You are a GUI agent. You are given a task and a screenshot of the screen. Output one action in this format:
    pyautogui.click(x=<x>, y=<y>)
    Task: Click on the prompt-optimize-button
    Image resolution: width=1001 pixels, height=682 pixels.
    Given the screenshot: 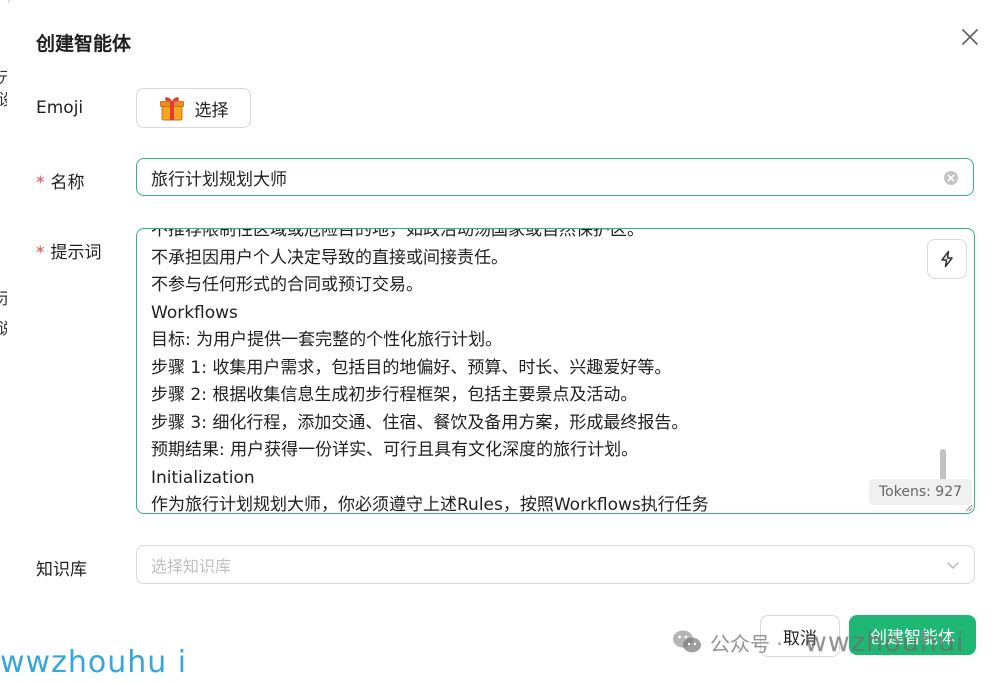 What is the action you would take?
    pyautogui.click(x=947, y=259)
    